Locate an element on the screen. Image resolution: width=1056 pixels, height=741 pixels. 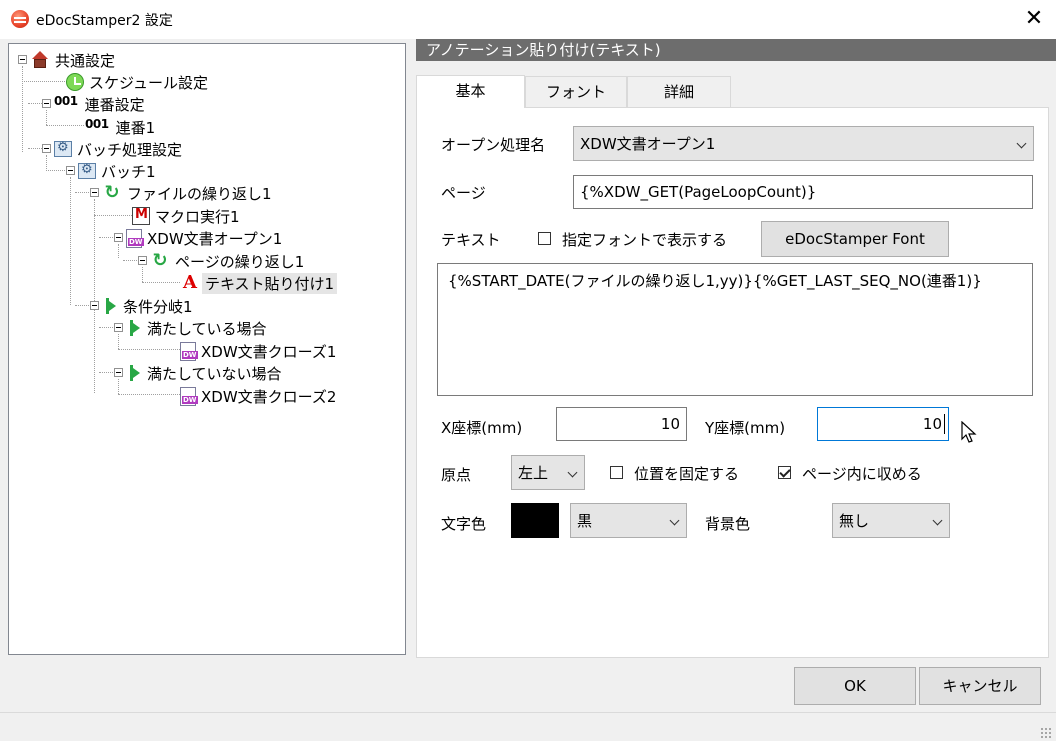
x-label: X座標(mm) is located at coordinates (482, 428).